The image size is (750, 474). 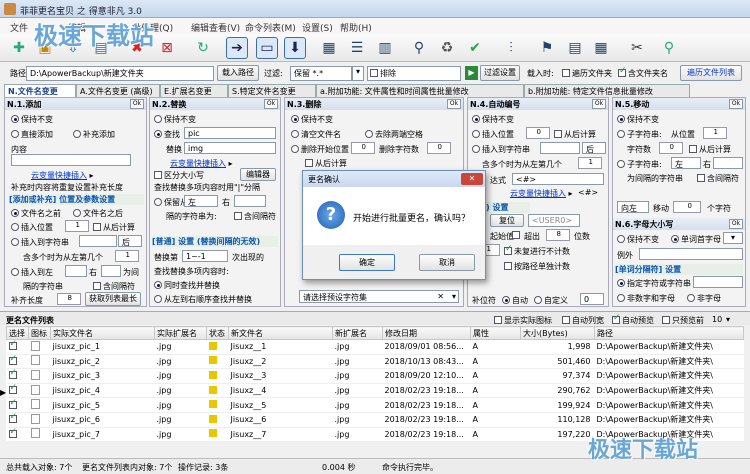 What do you see at coordinates (32, 119) in the screenshot?
I see `add-keep-radio: 保持不变` at bounding box center [32, 119].